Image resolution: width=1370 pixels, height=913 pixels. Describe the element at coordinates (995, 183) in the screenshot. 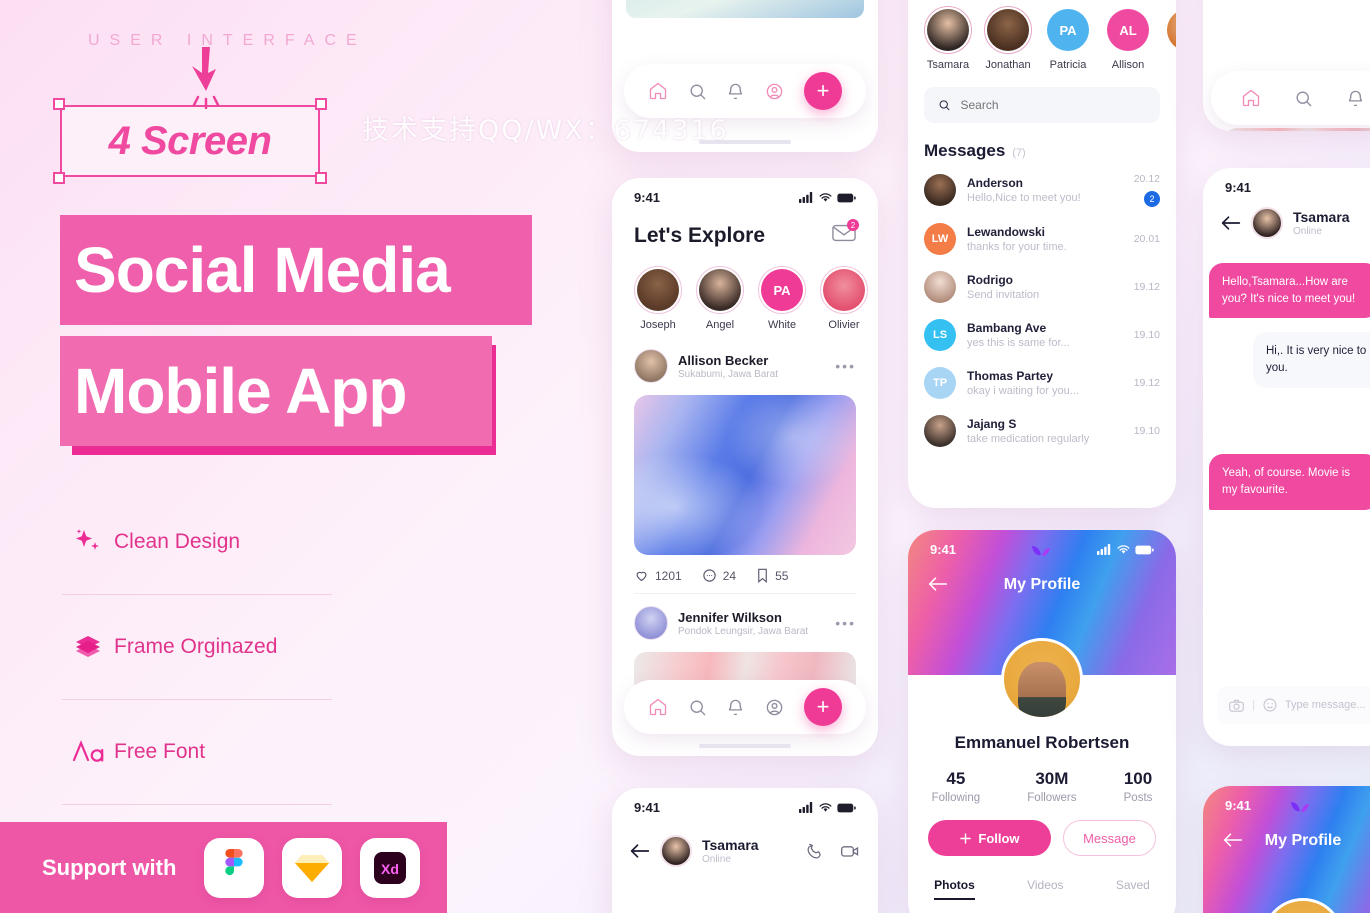

I see `message-sender: Anderson` at that location.